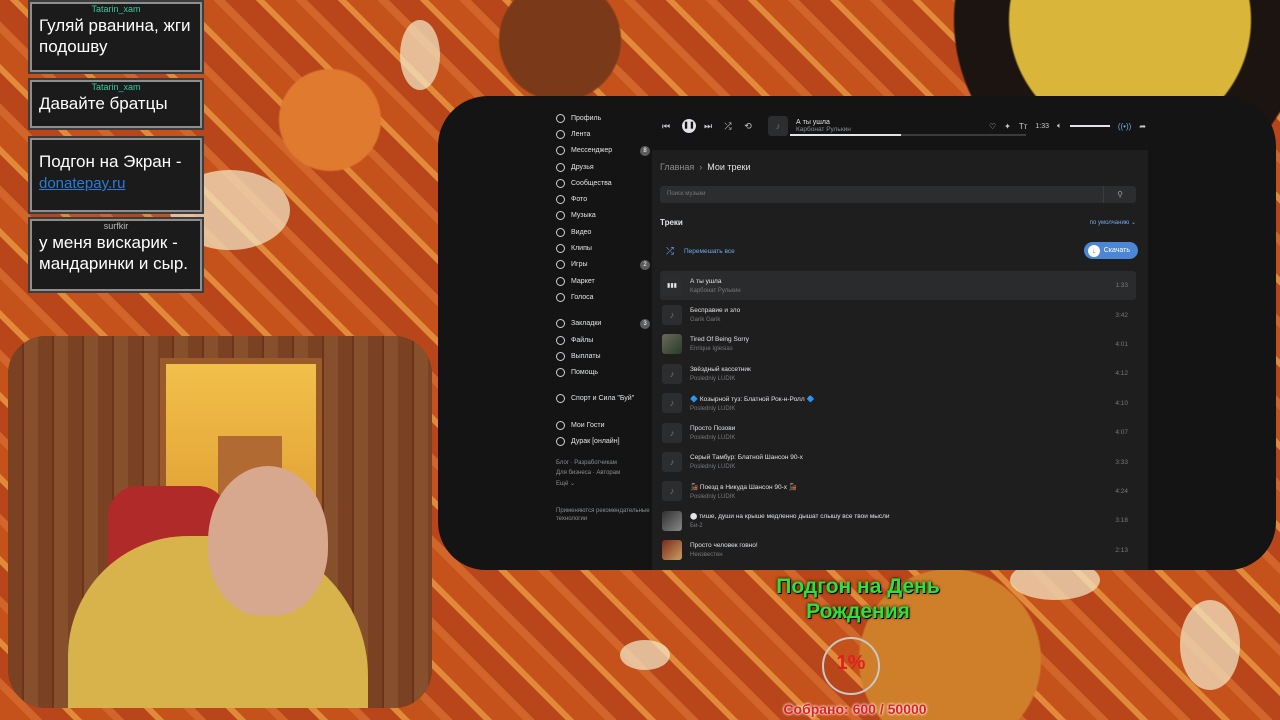 The image size is (1280, 720). What do you see at coordinates (706, 281) in the screenshot?
I see `track-title: А ты ушла` at bounding box center [706, 281].